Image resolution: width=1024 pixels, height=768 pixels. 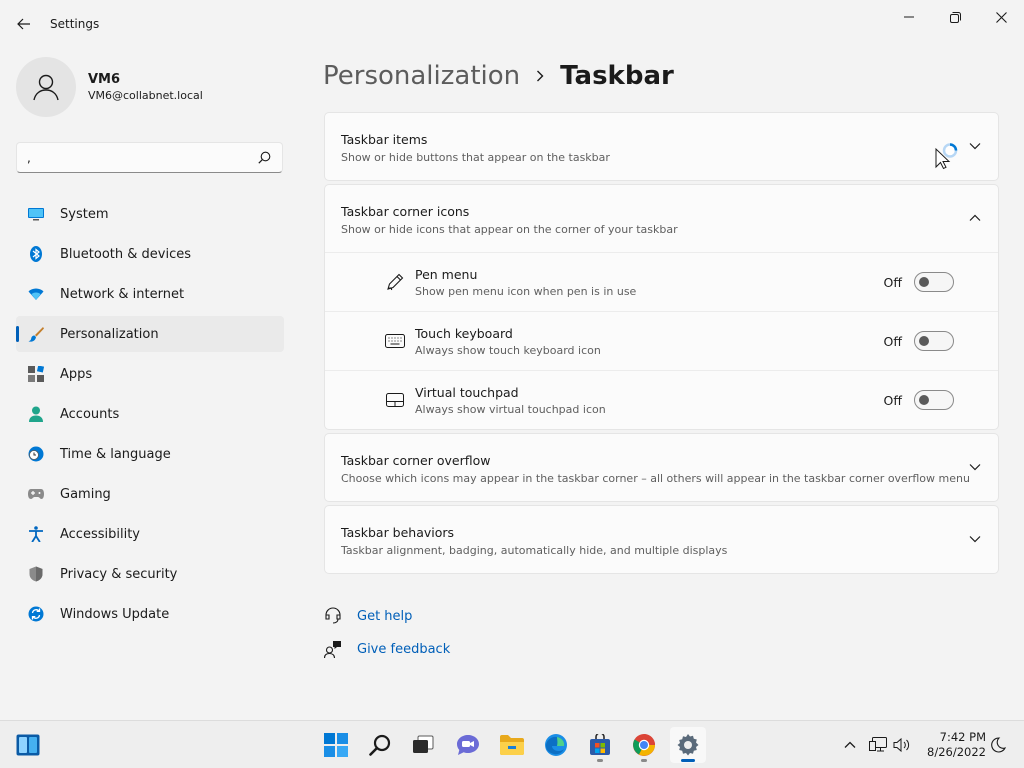 I want to click on user-account: VM6 VM6@collabnet.local, so click(x=109, y=87).